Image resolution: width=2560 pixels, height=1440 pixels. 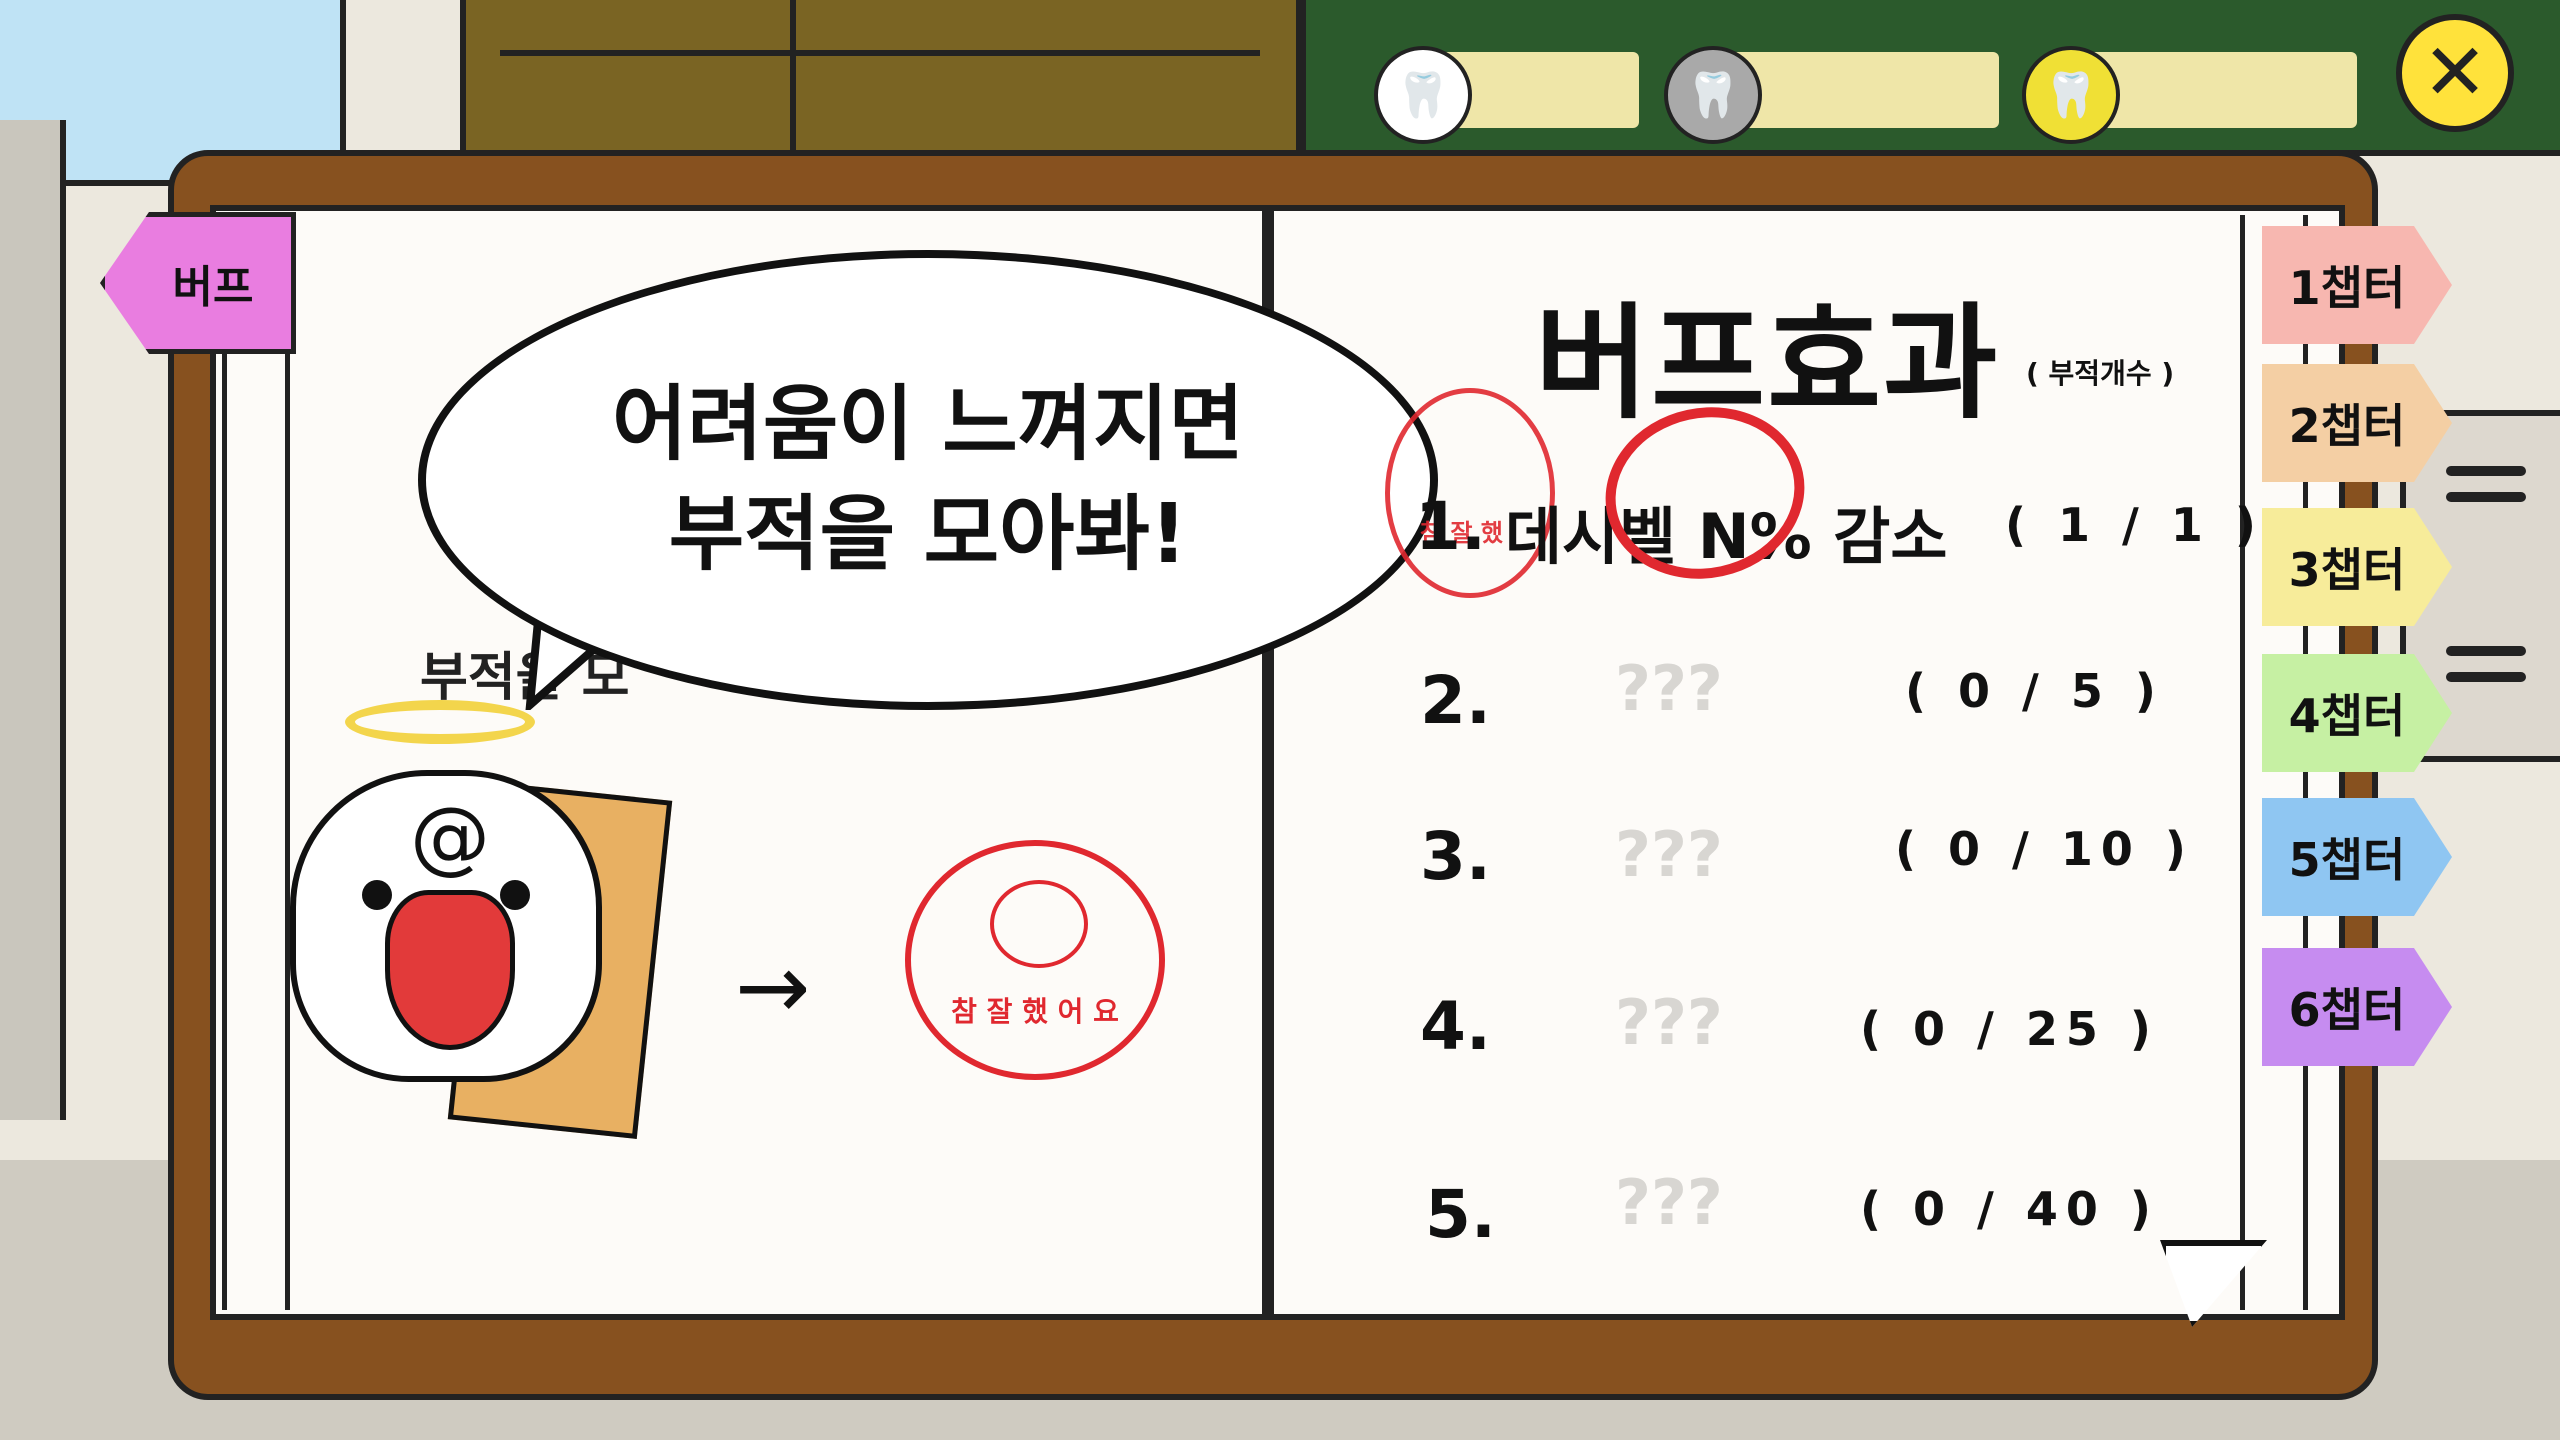 What do you see at coordinates (1455, 856) in the screenshot?
I see `buff-number: 3.` at bounding box center [1455, 856].